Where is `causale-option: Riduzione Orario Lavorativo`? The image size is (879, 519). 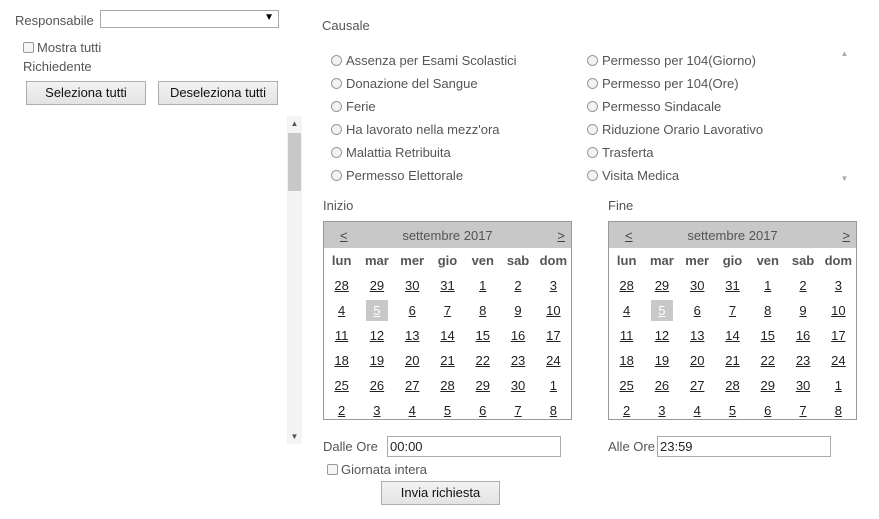
causale-option: Riduzione Orario Lavorativo is located at coordinates (675, 129).